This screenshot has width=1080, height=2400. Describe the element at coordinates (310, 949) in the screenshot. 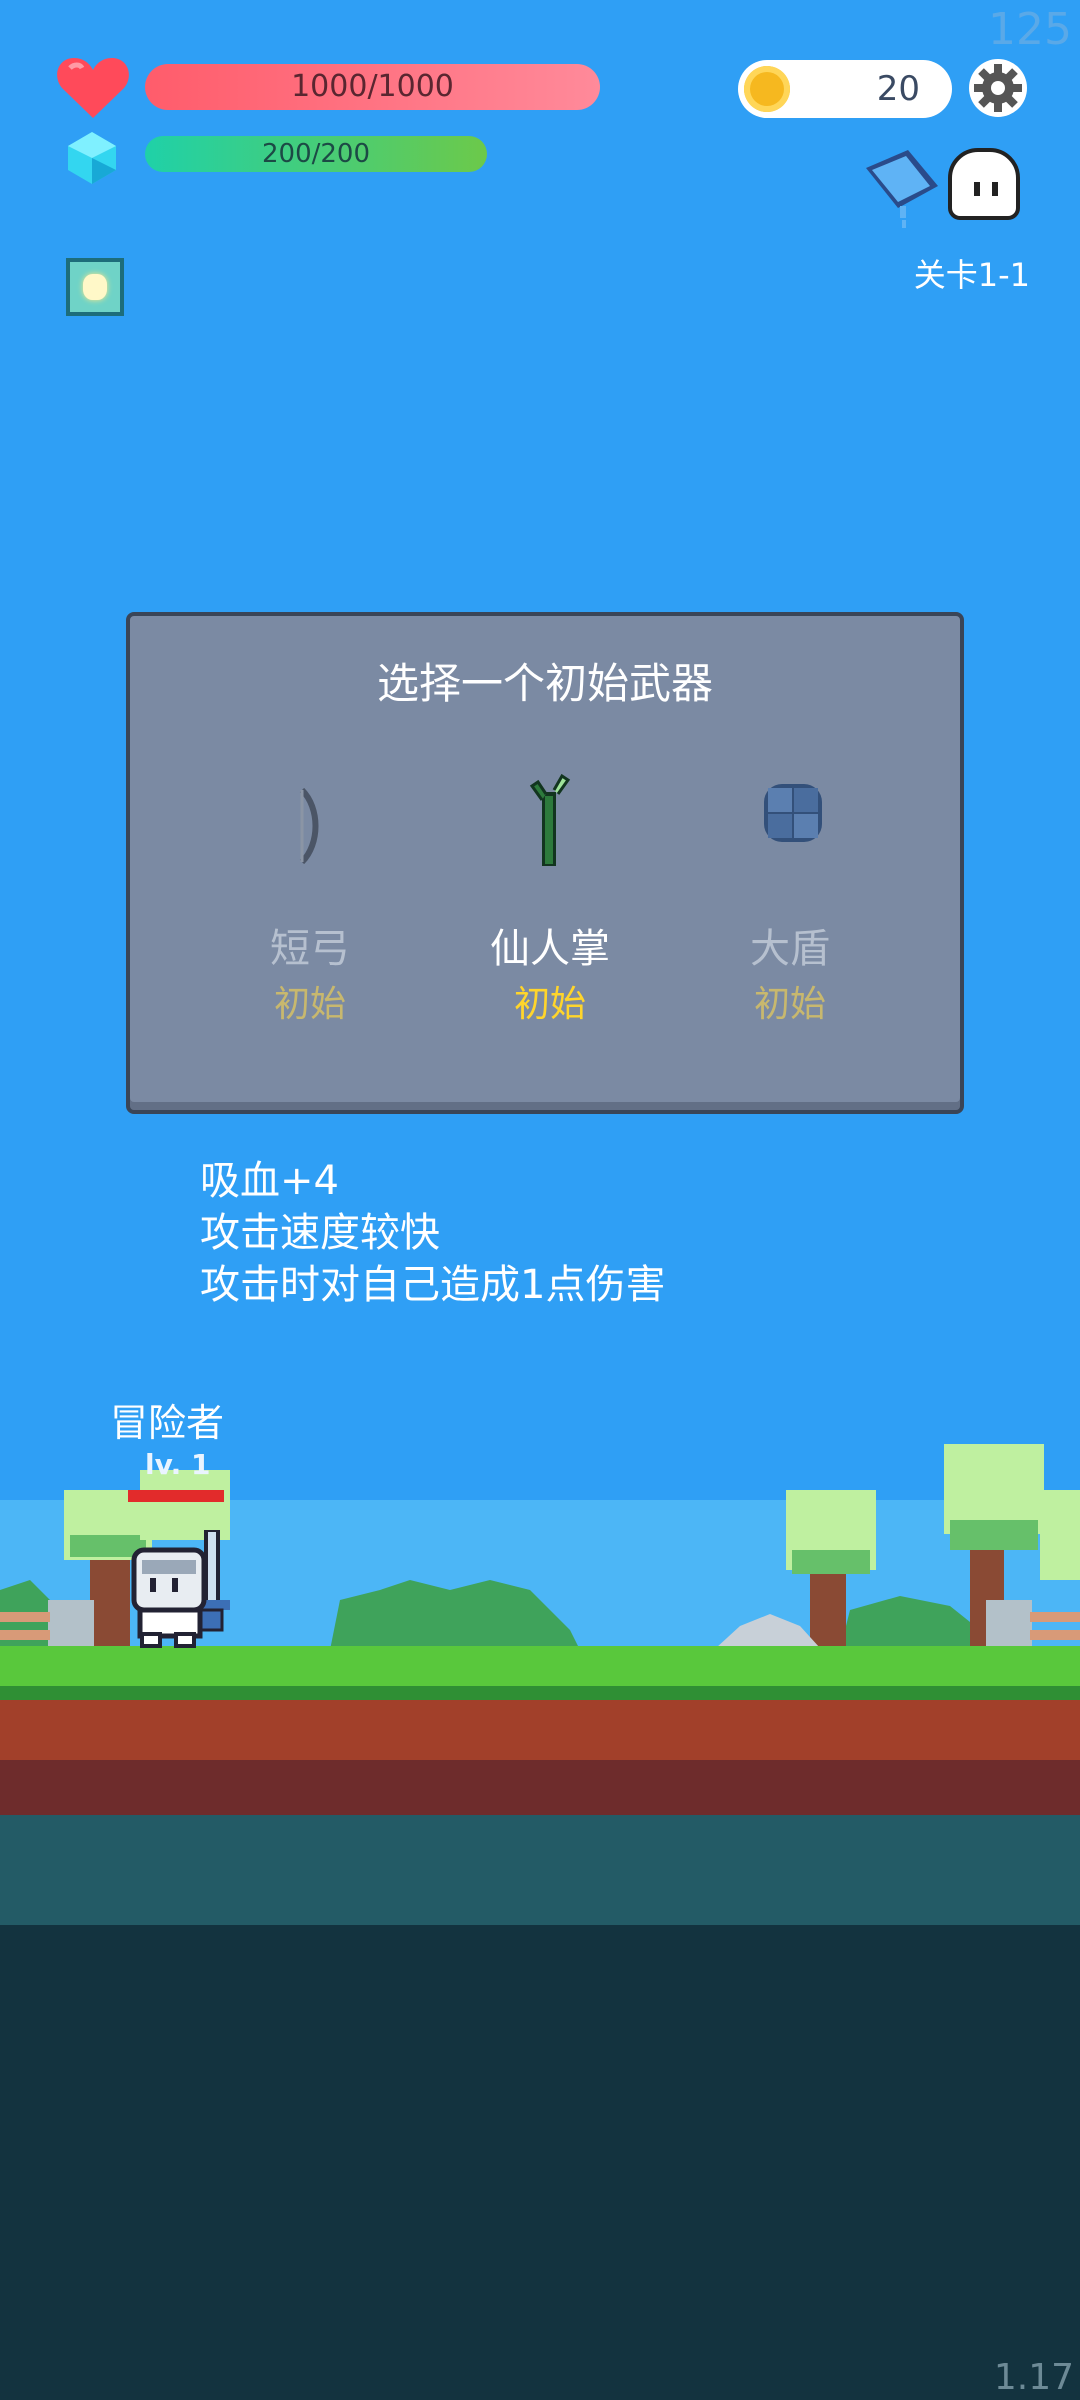

I see `weapon-name-bow: 短弓` at that location.